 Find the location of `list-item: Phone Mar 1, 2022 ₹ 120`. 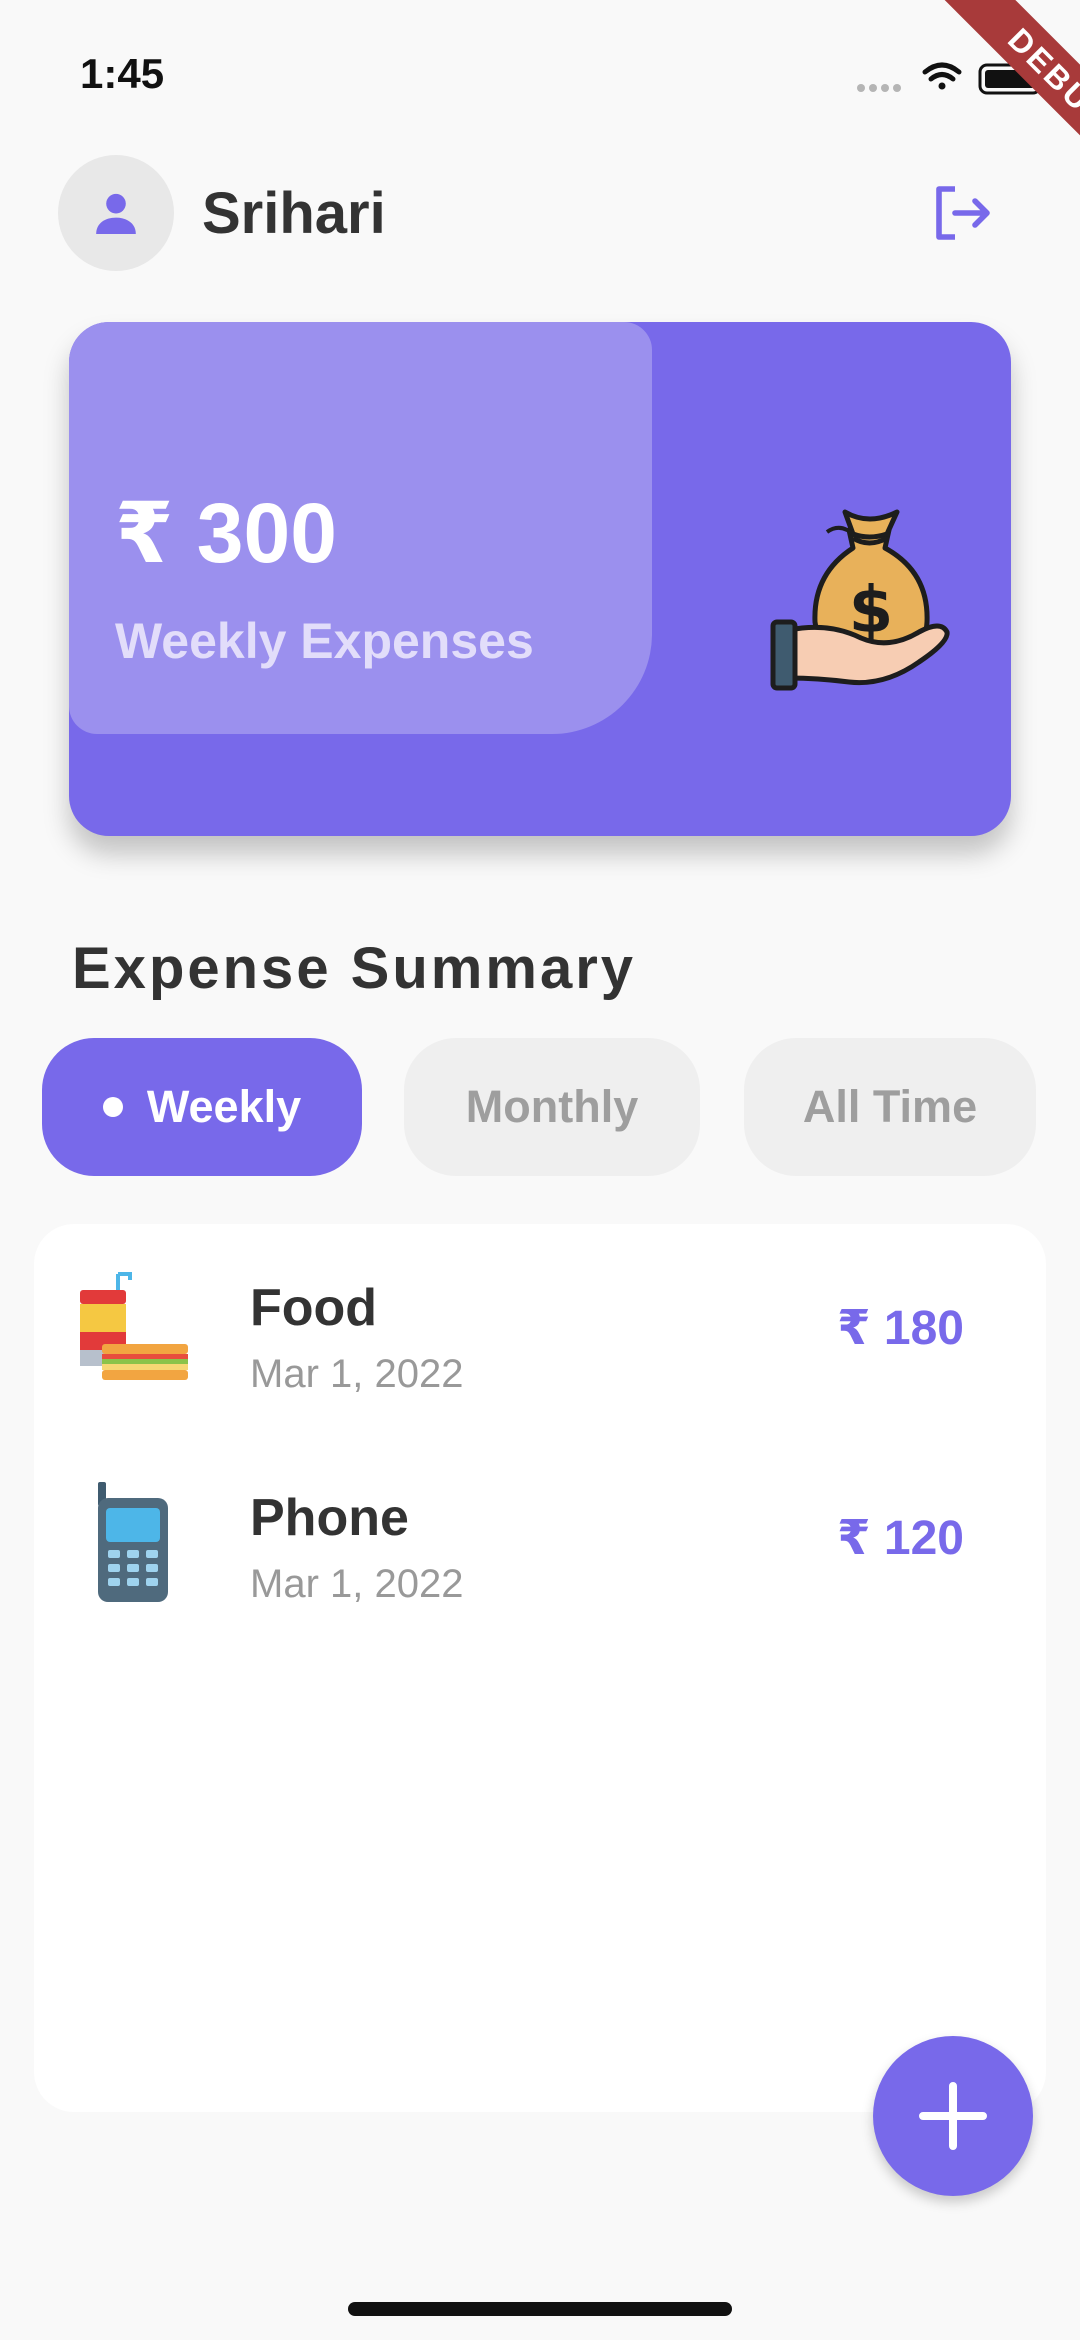

list-item: Phone Mar 1, 2022 ₹ 120 is located at coordinates (540, 1524).